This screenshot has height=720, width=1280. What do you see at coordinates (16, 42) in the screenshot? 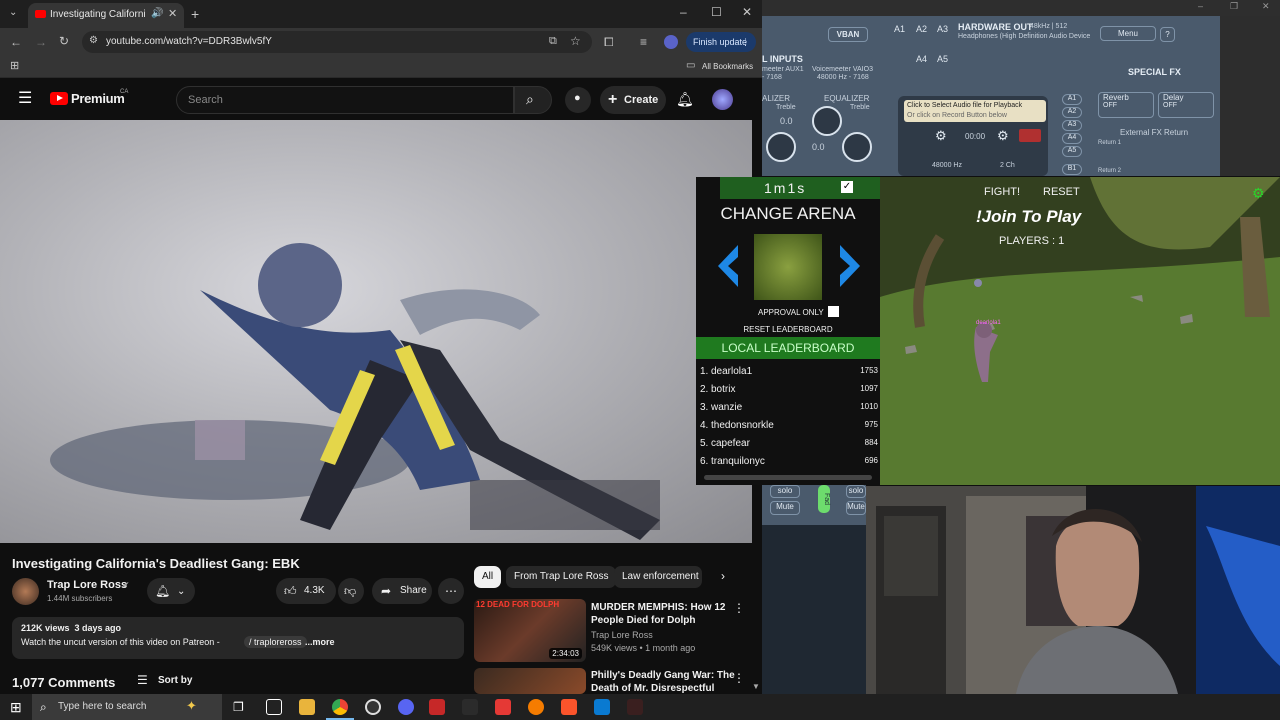
I see `back-icon: ←` at bounding box center [16, 42].